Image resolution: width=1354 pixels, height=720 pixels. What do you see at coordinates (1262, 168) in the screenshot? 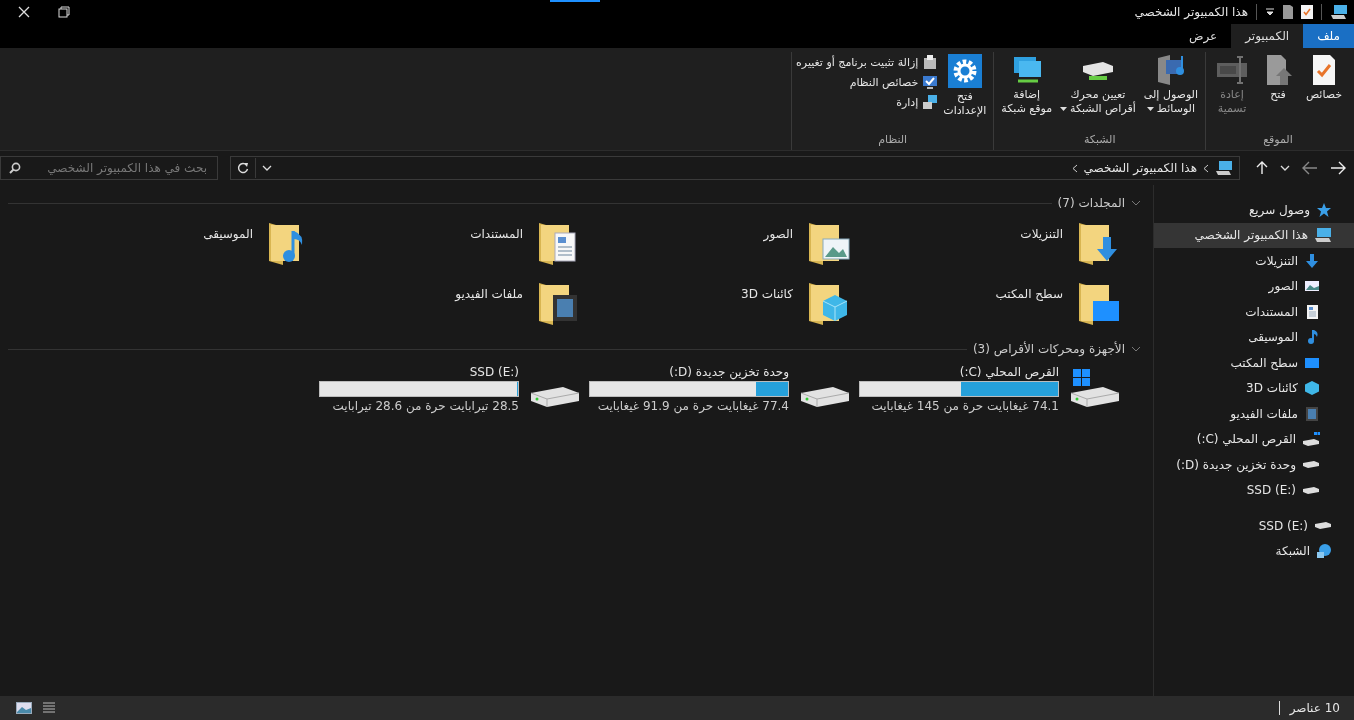
I see `up-arrow-icon` at bounding box center [1262, 168].